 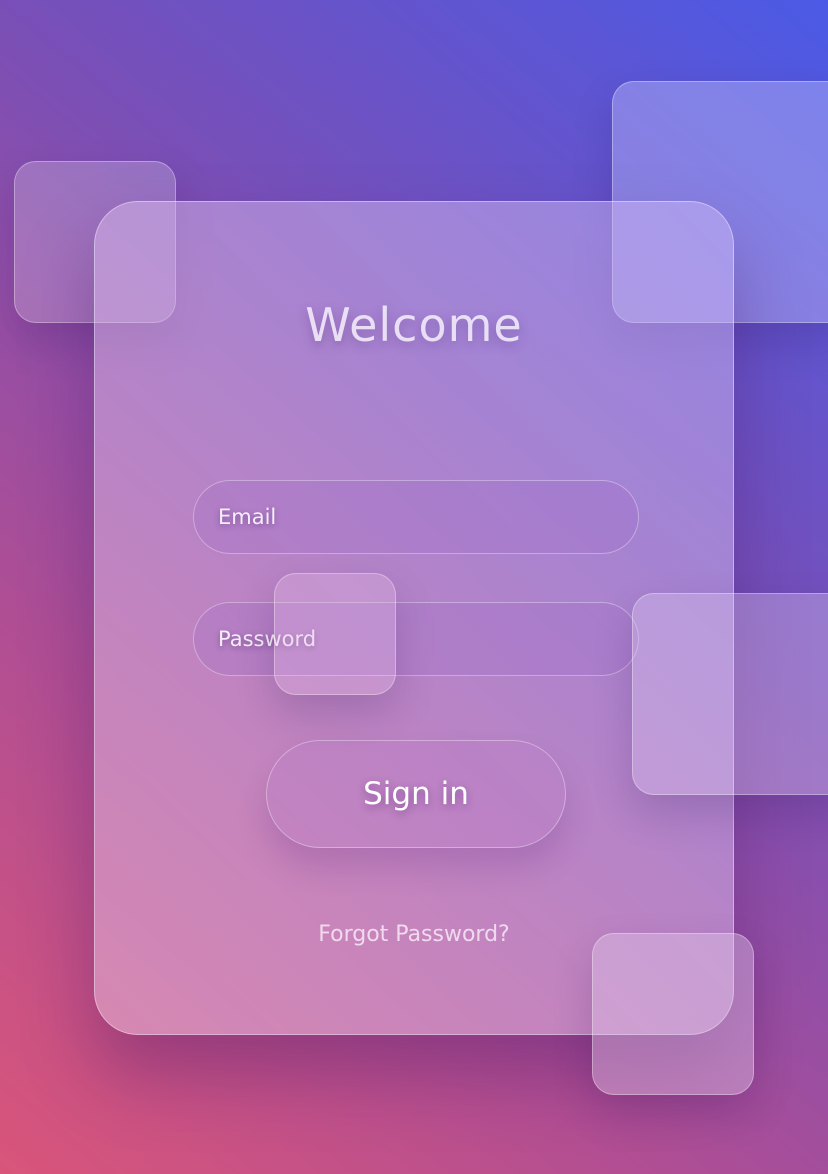 I want to click on sign-in-button-label: Sign in, so click(x=416, y=794).